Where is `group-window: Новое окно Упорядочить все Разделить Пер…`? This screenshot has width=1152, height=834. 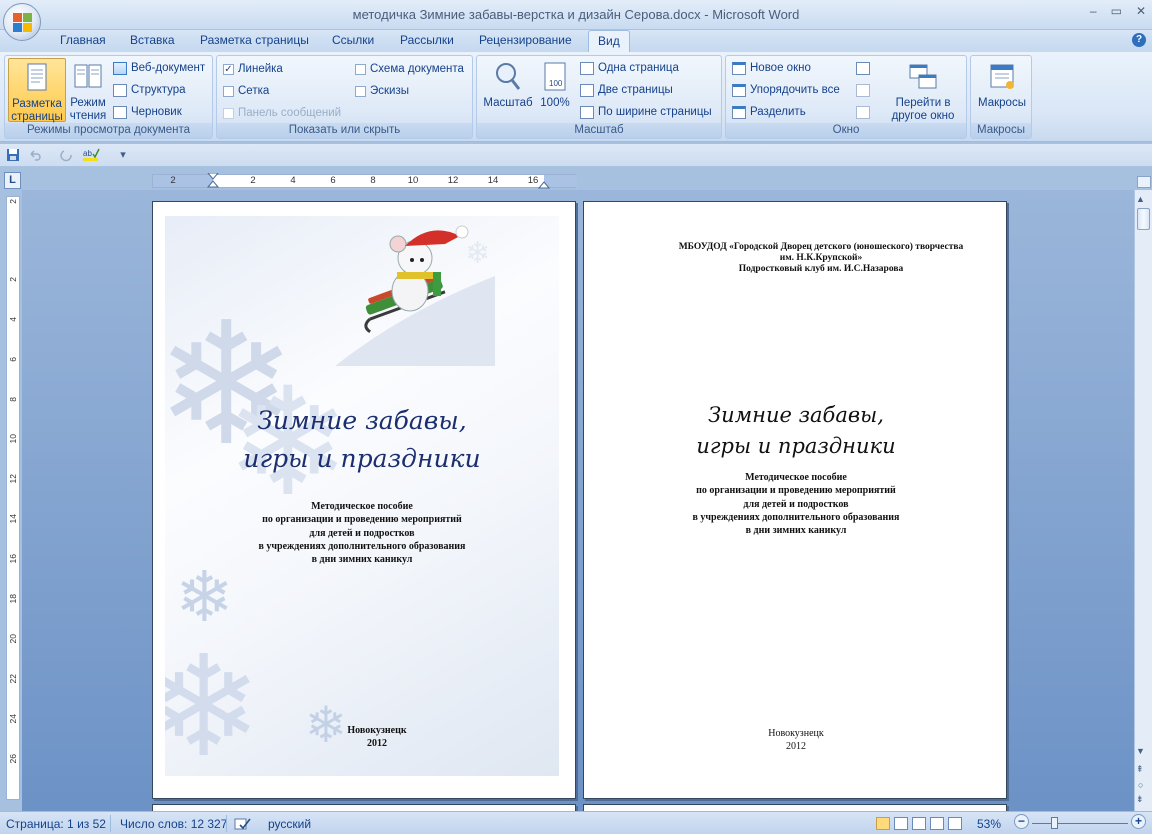
group-window: Новое окно Упорядочить все Разделить Пер… is located at coordinates (846, 97).